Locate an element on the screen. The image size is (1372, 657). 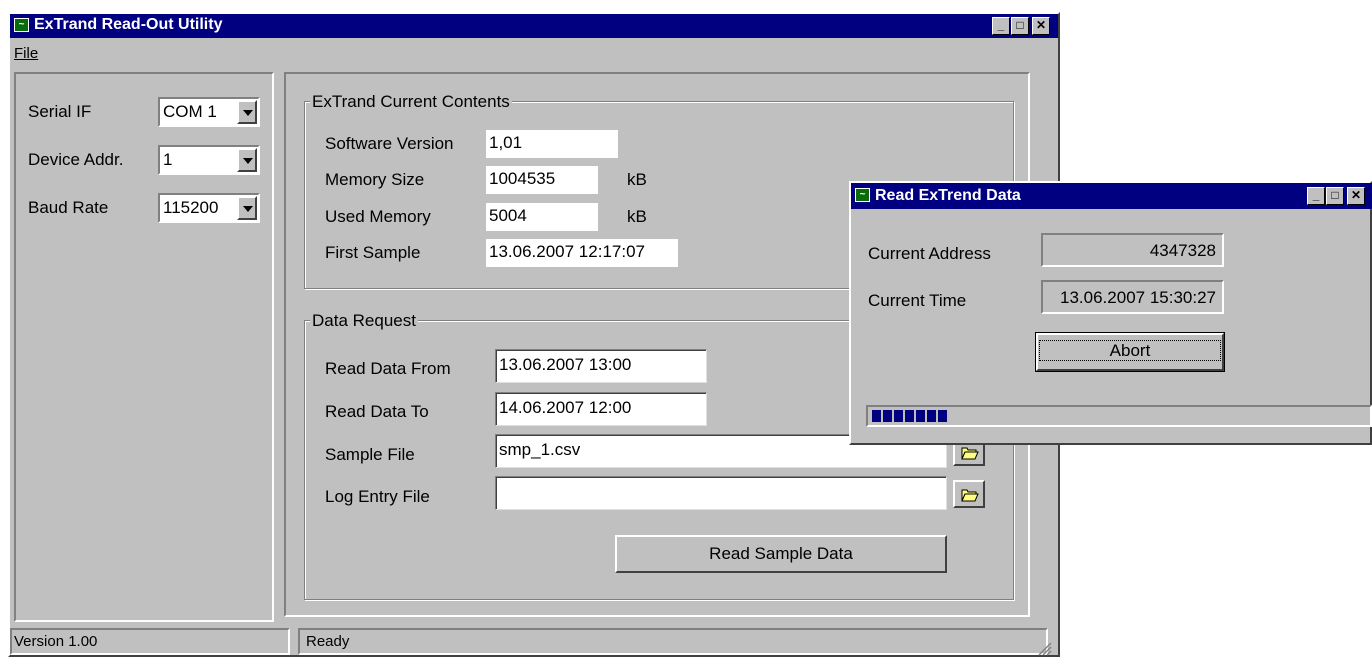
device-addr-value: 1 is located at coordinates (168, 159).